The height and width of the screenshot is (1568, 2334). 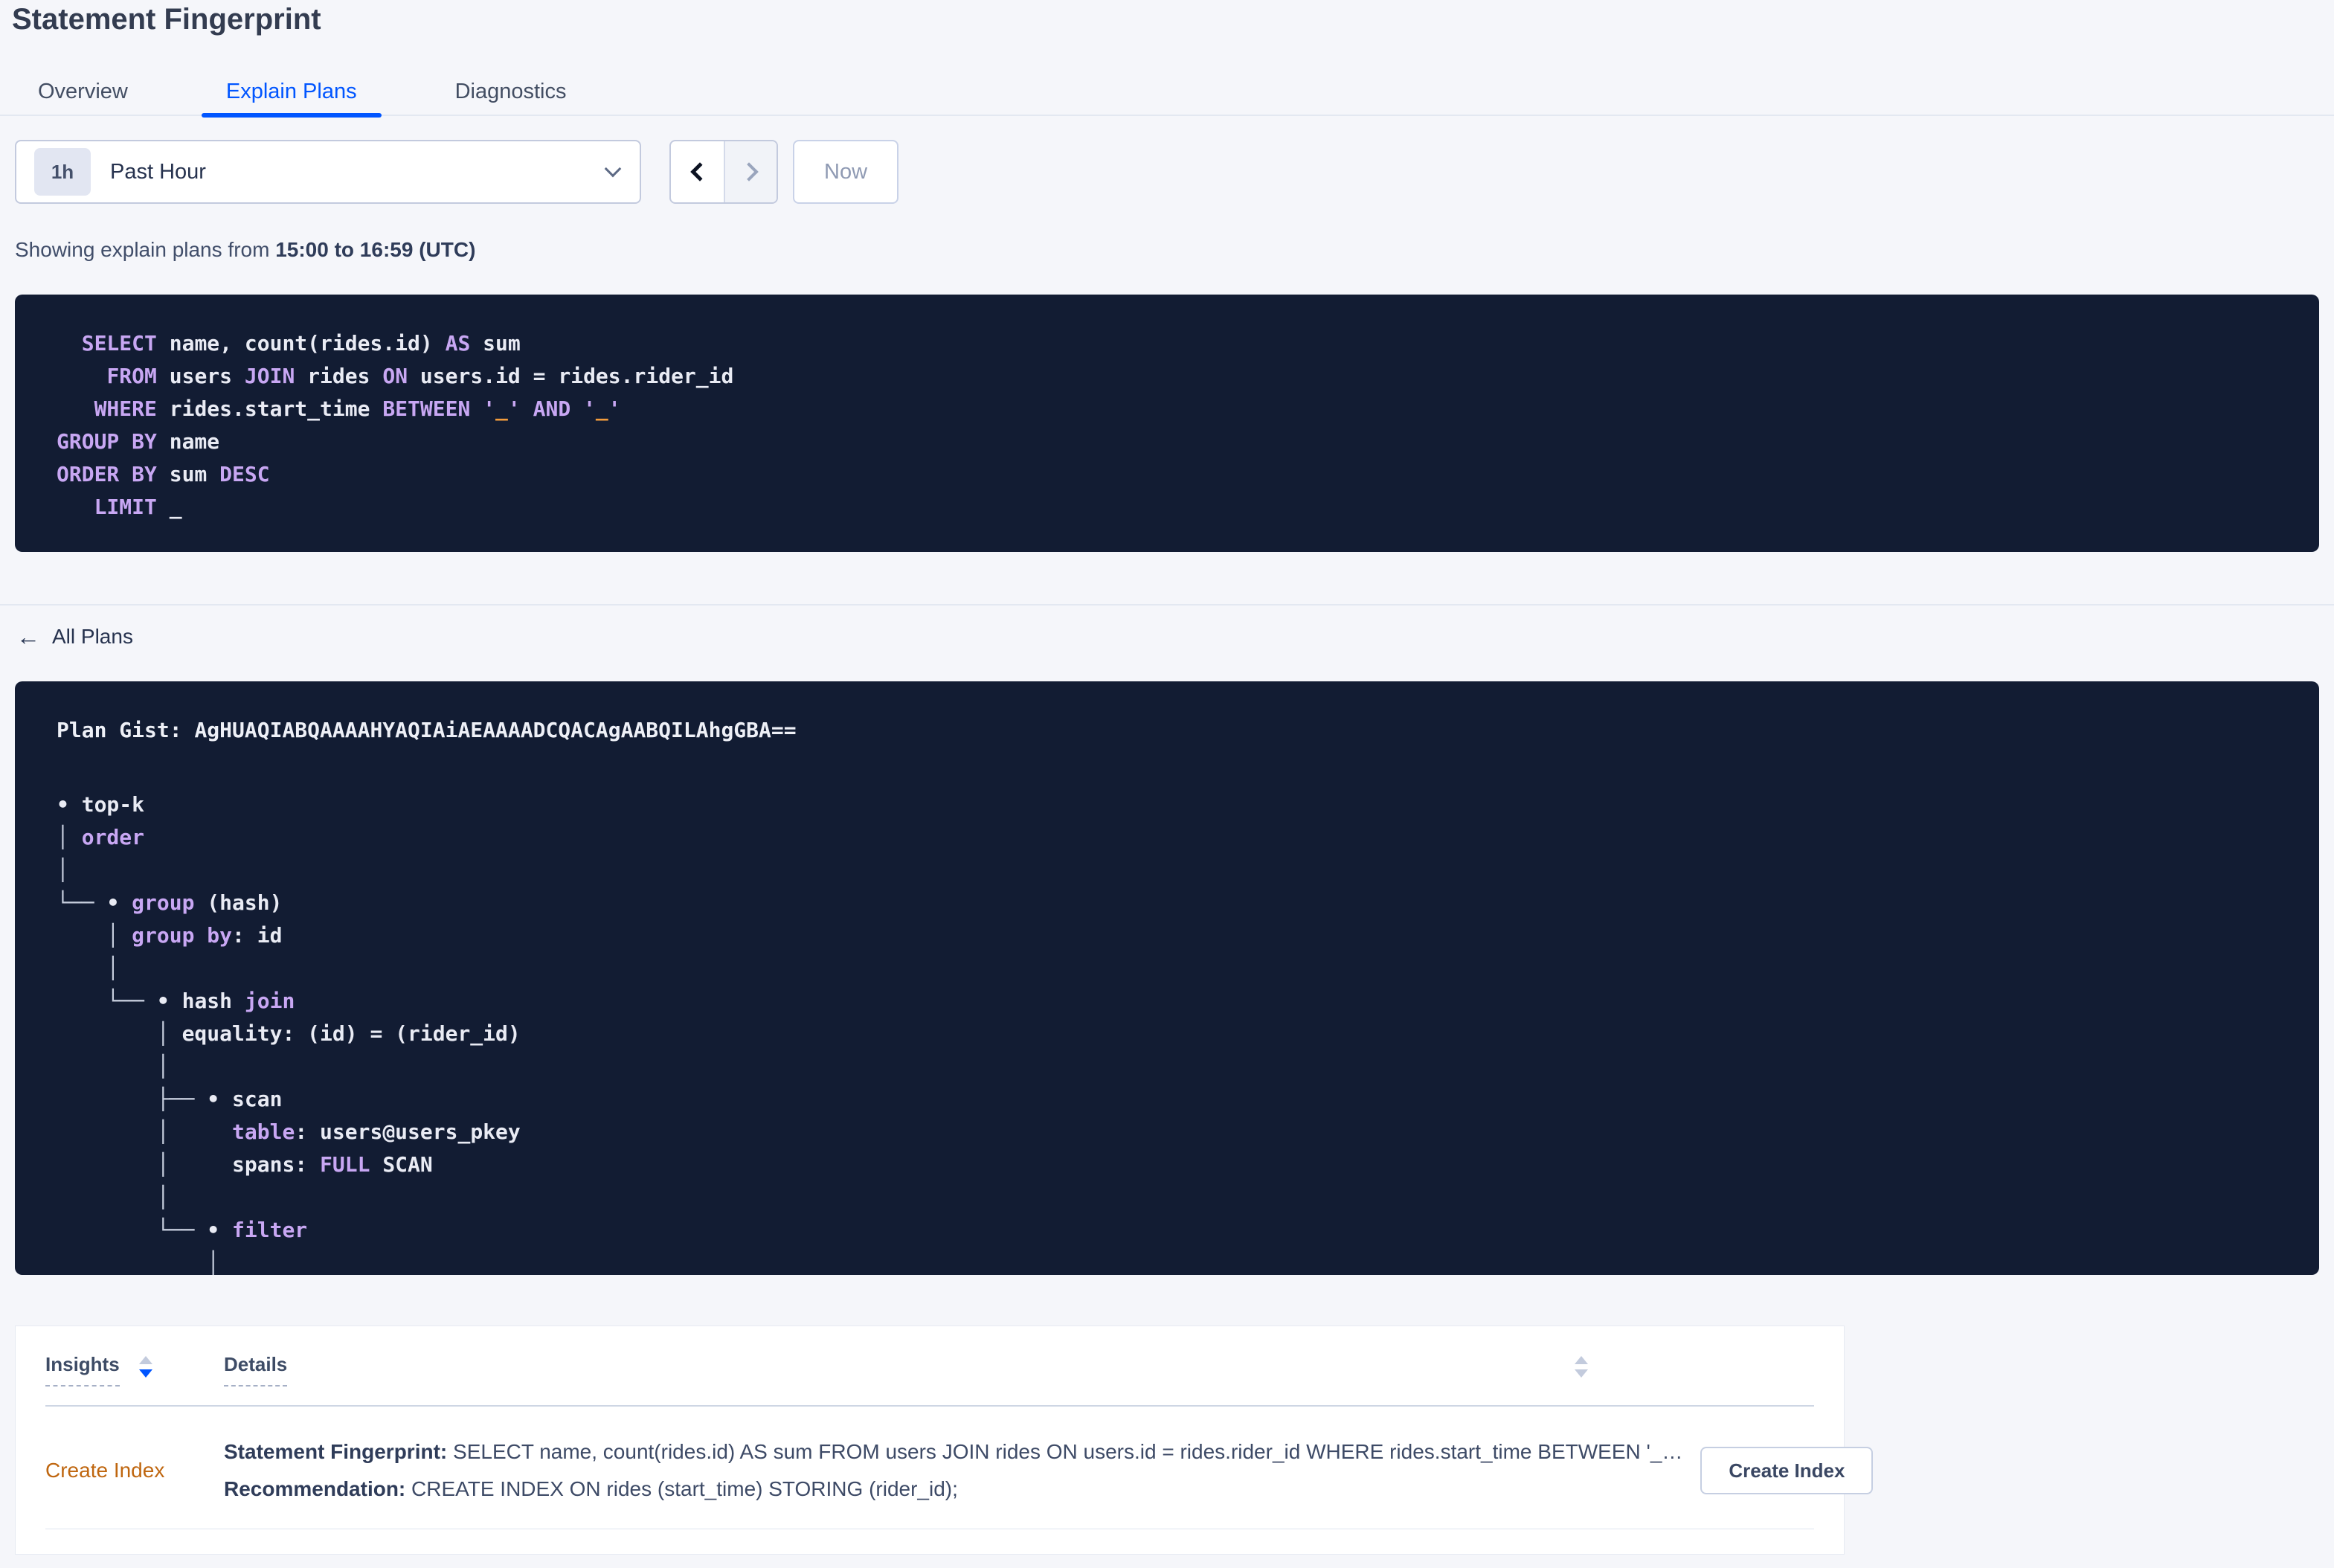 I want to click on insights-column-label: Insights, so click(x=83, y=1370).